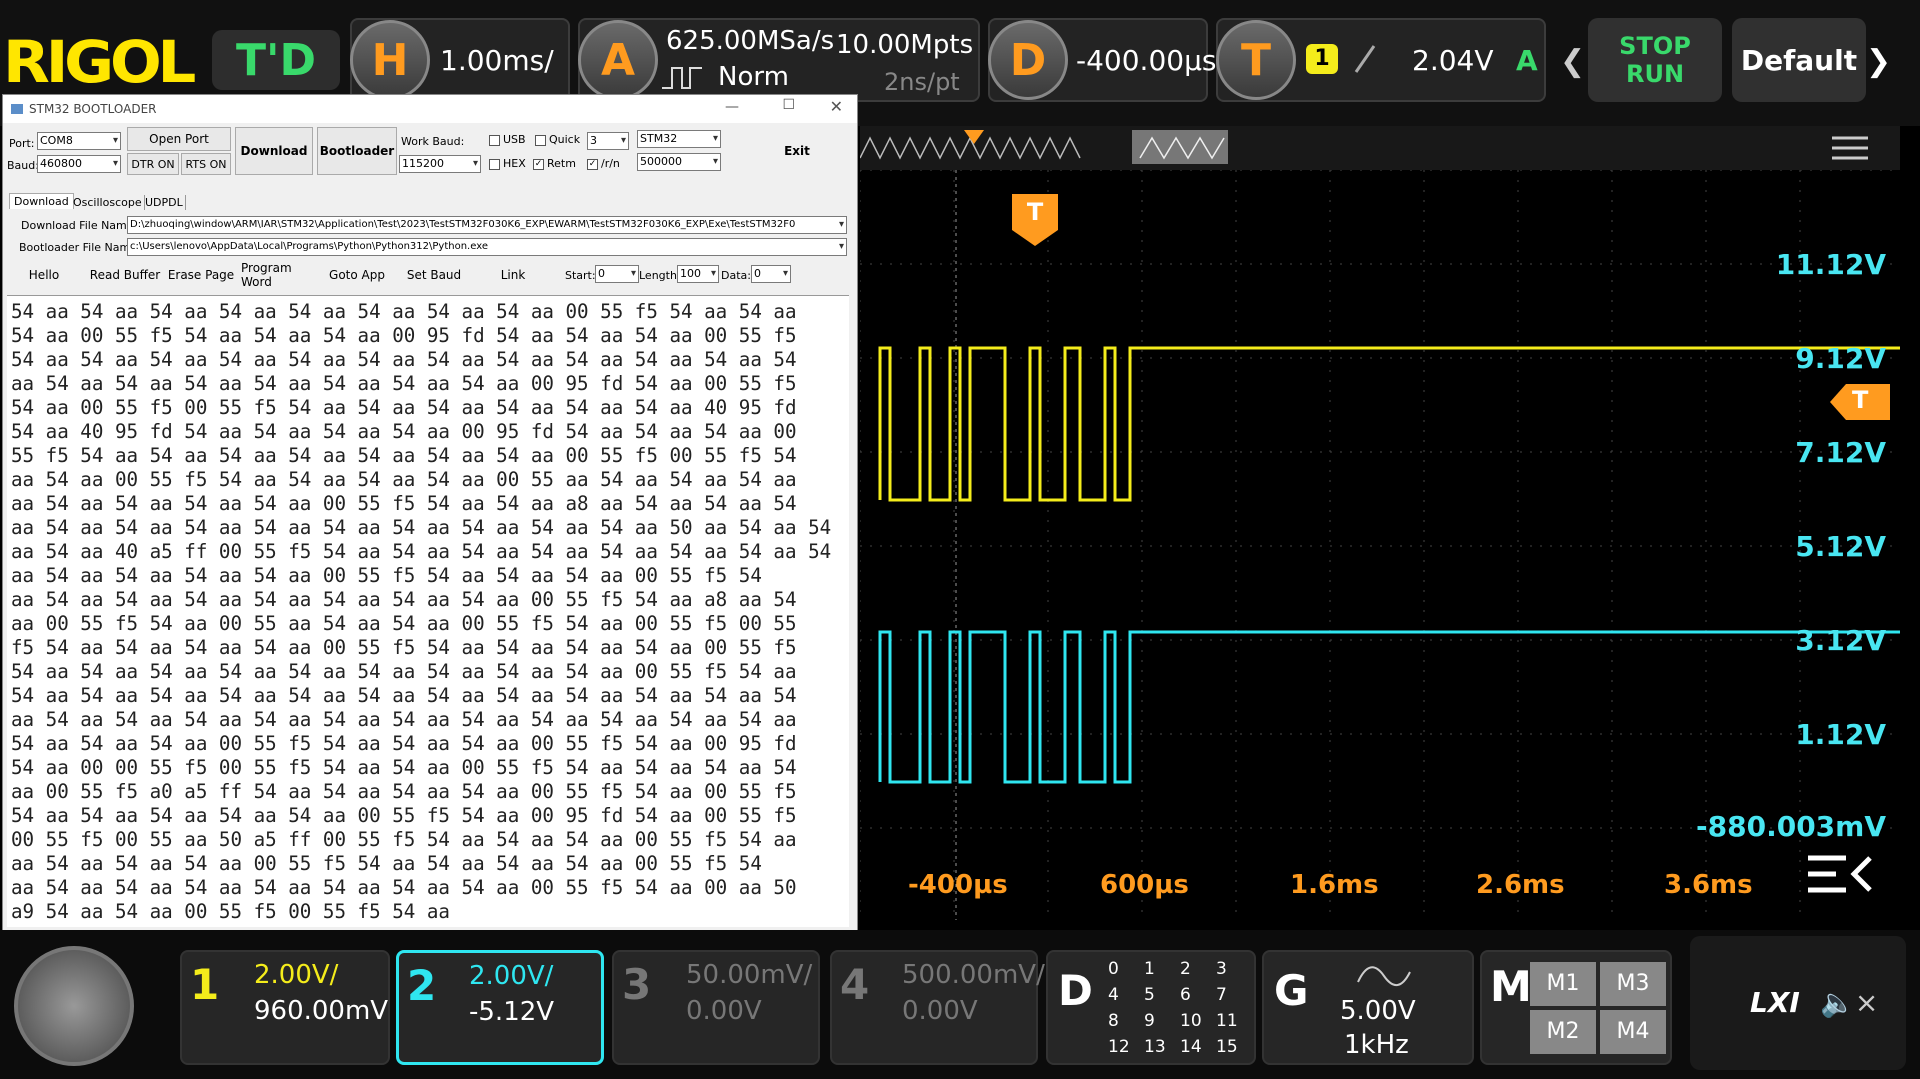 The height and width of the screenshot is (1079, 1920). What do you see at coordinates (164, 202) in the screenshot?
I see `tab-udpdl: UDPDL` at bounding box center [164, 202].